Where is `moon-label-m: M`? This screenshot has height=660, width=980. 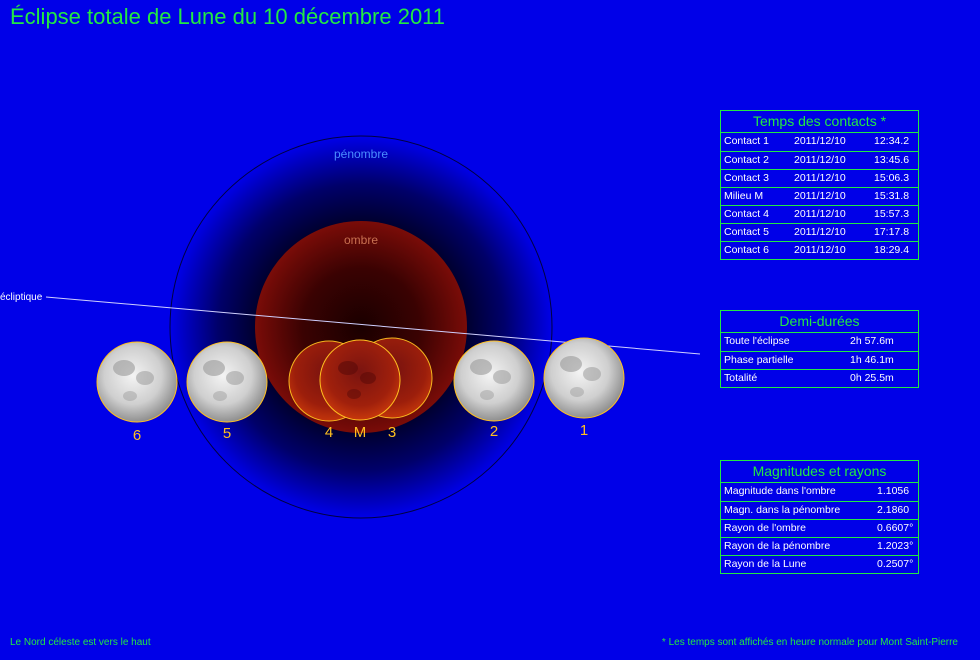 moon-label-m: M is located at coordinates (360, 432).